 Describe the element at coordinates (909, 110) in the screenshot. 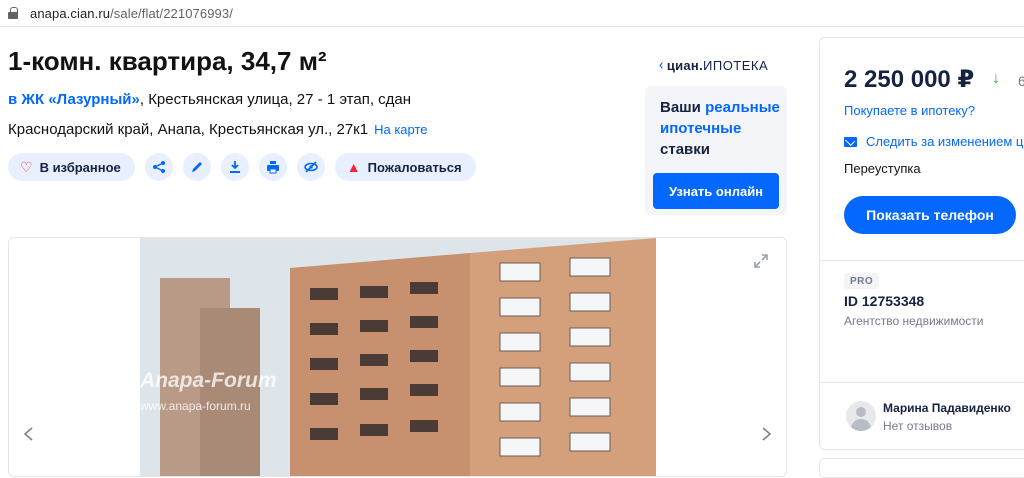

I see `mortgage-link: Покупаете в ипотеку?` at that location.